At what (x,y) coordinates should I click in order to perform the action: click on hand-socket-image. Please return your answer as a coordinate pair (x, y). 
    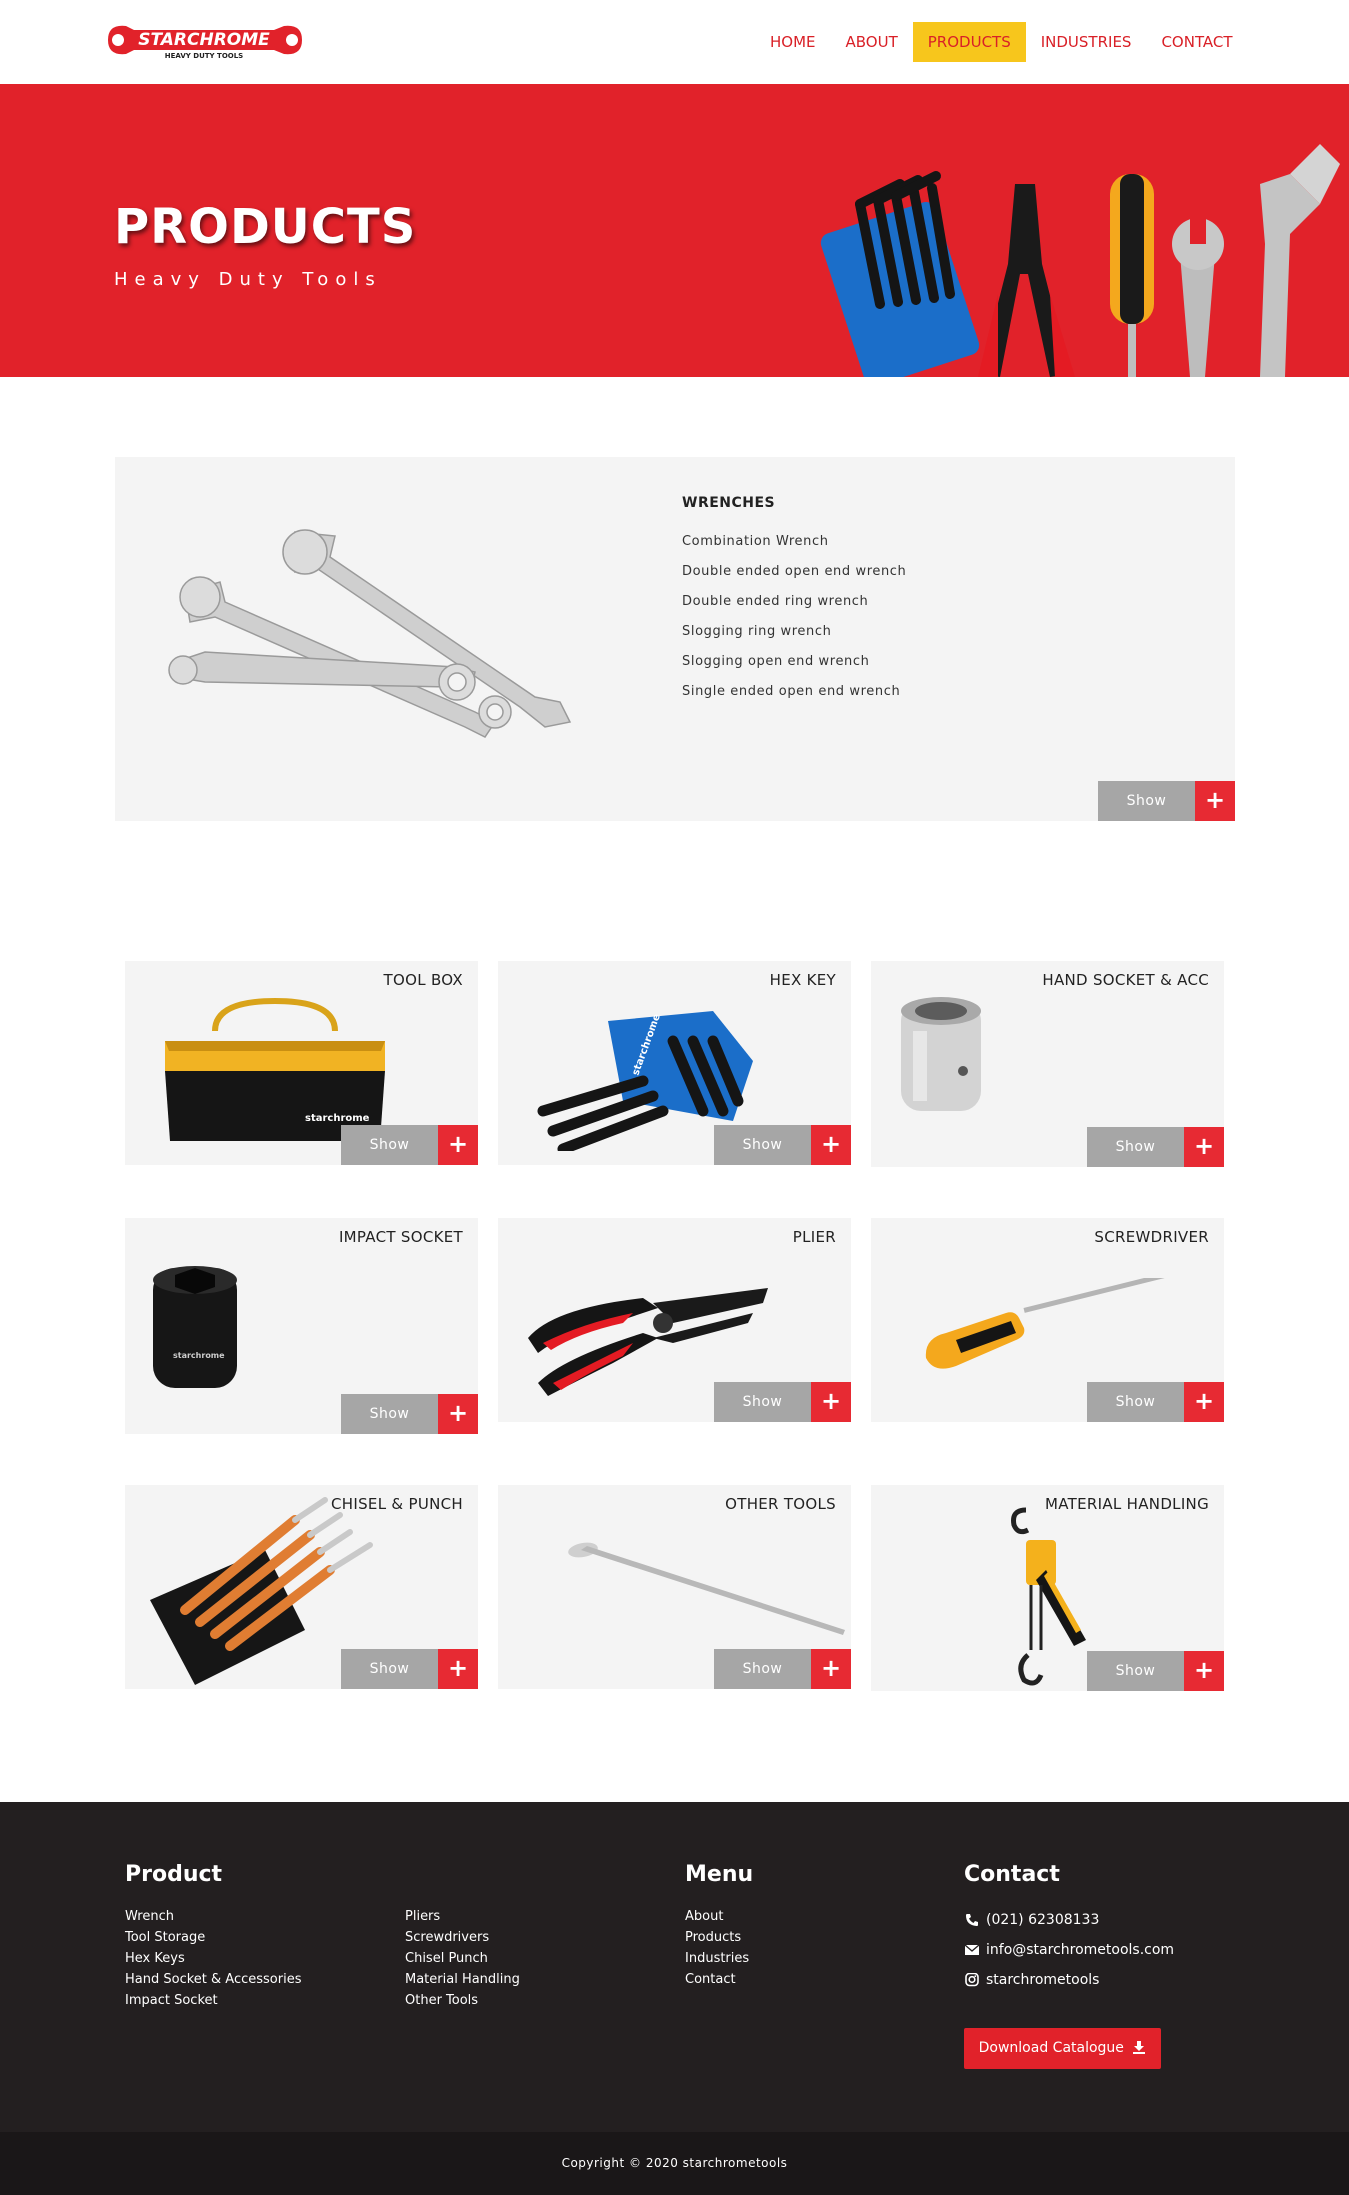
    Looking at the image, I should click on (941, 1054).